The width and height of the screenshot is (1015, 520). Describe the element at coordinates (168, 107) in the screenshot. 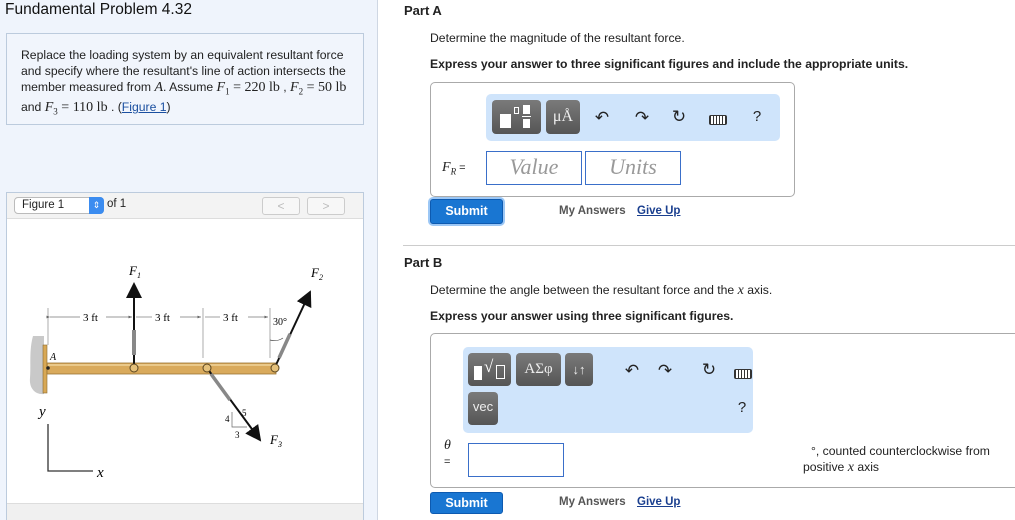

I see `paren: )` at that location.